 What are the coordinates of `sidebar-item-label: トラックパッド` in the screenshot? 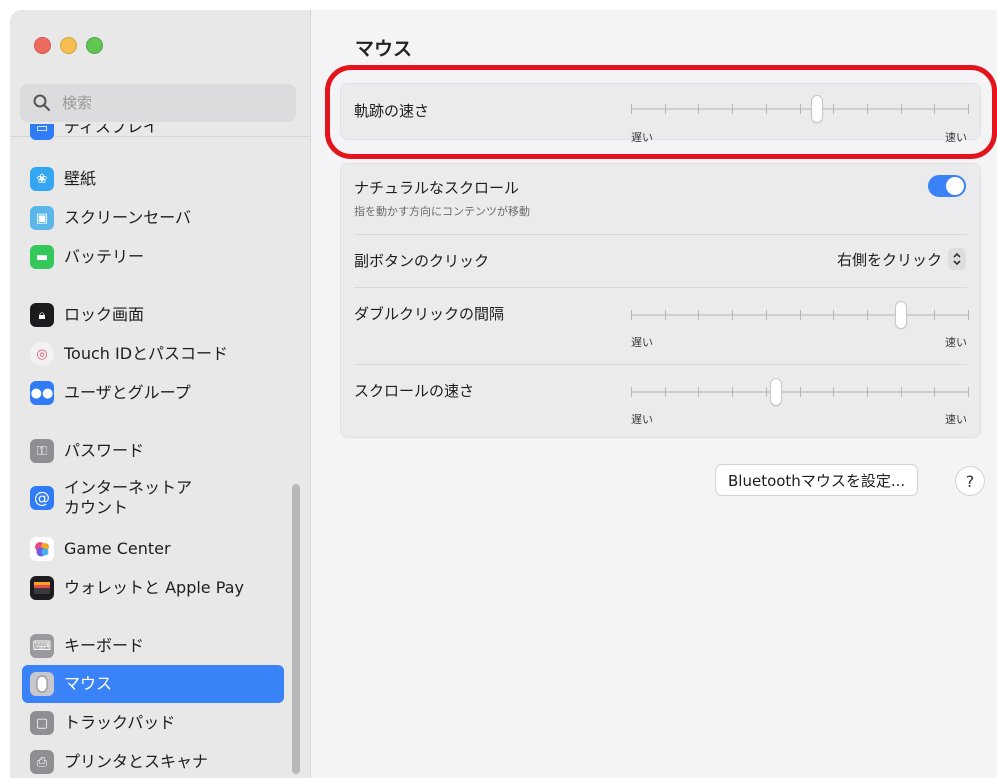 It's located at (120, 722).